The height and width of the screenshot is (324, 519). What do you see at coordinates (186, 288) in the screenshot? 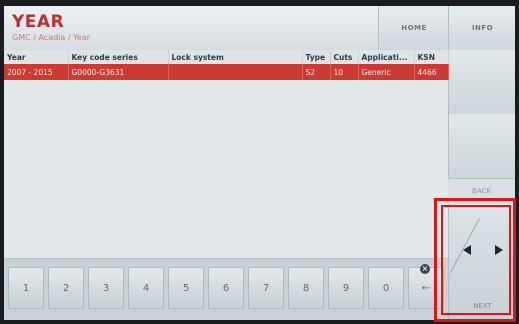
I see `key-5: 5` at bounding box center [186, 288].